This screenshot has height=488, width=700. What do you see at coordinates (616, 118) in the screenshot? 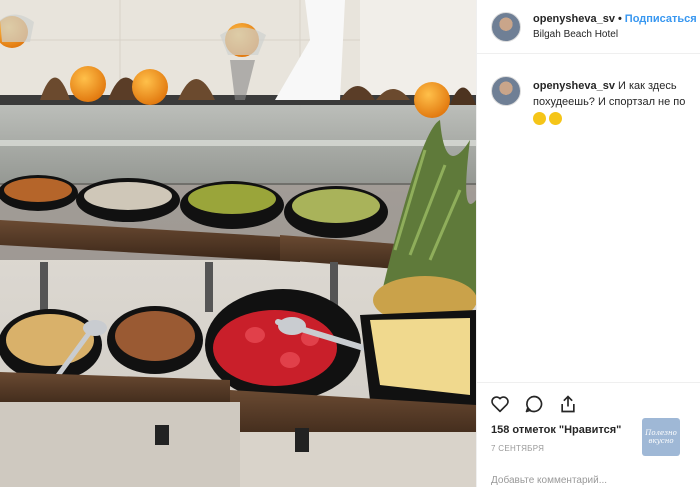
I see `caption-emojis` at bounding box center [616, 118].